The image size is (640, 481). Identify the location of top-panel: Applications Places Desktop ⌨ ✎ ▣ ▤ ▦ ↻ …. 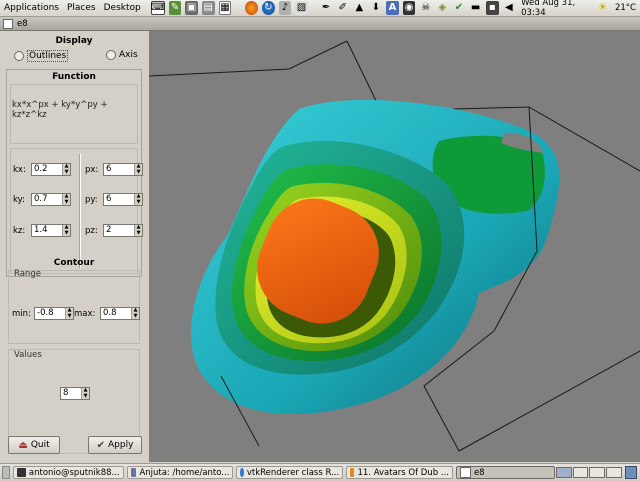
(320, 9).